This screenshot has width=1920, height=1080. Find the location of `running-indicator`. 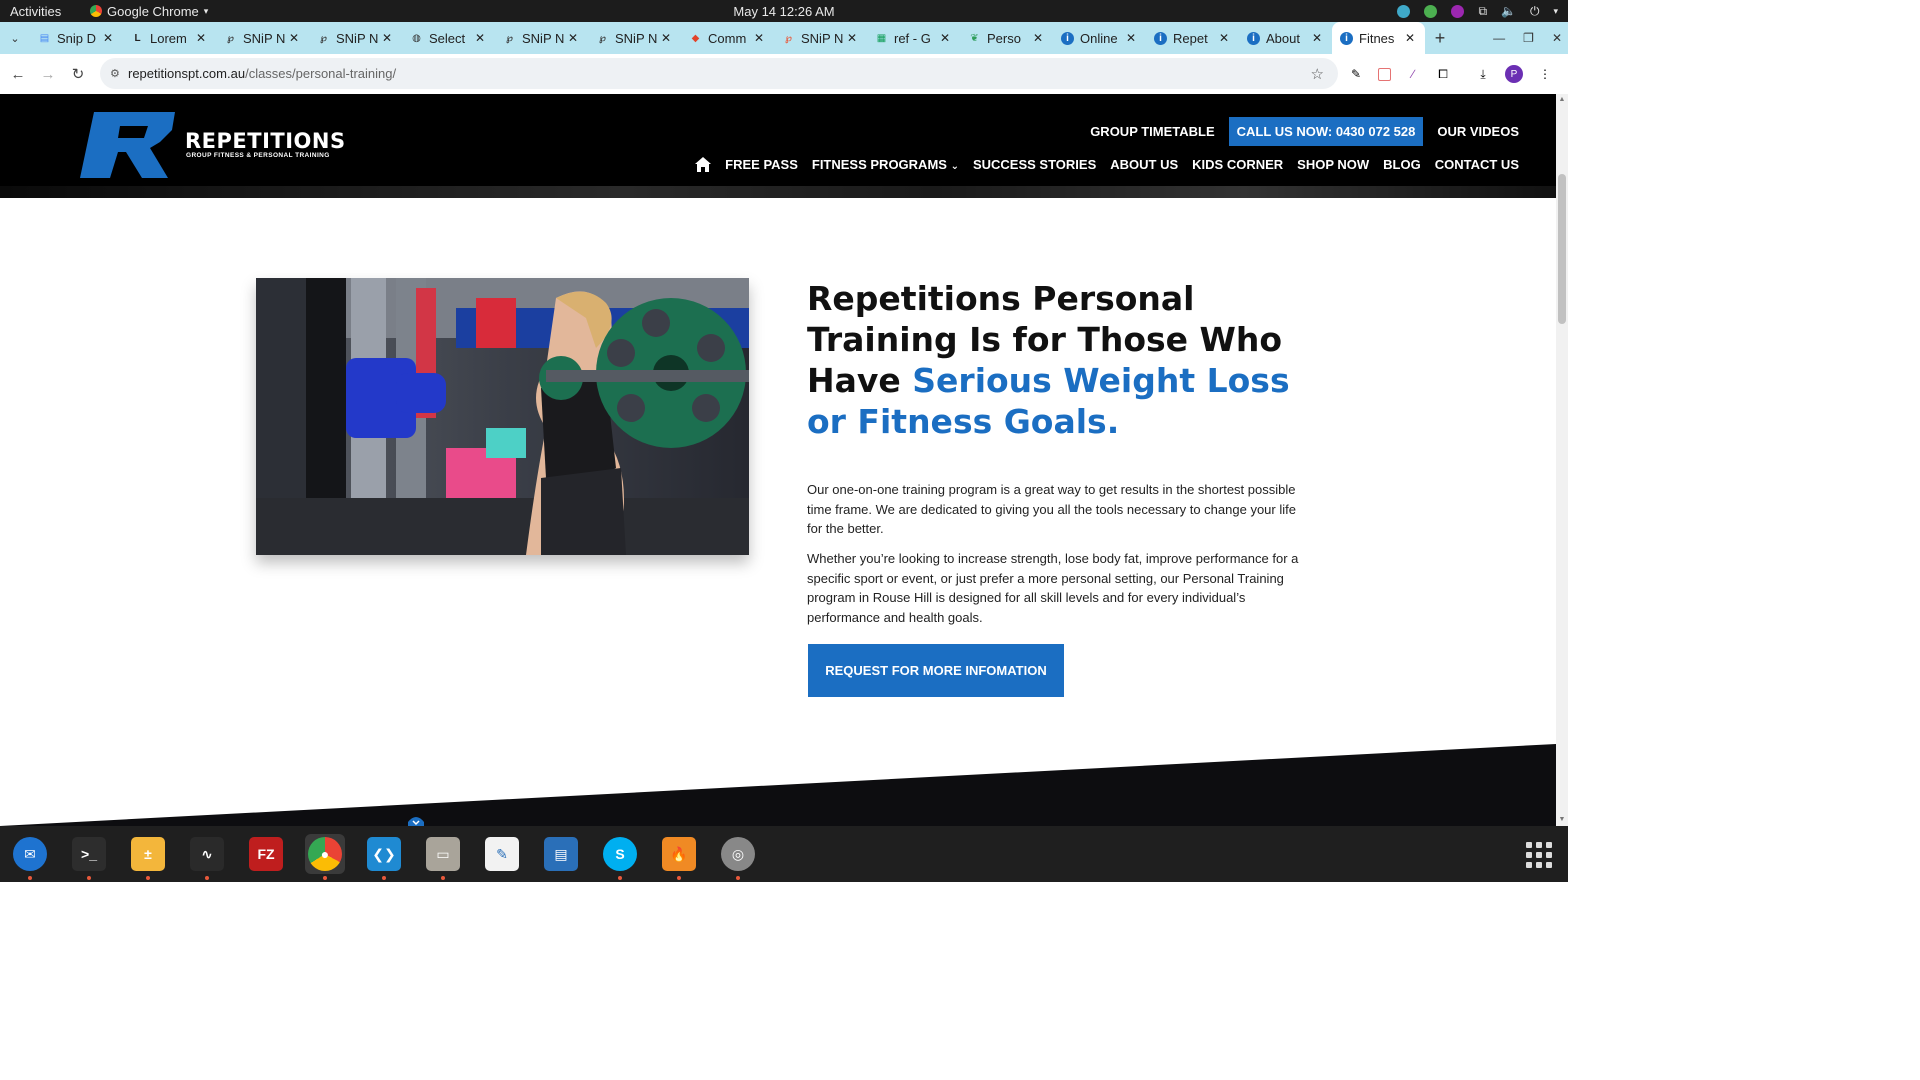

running-indicator is located at coordinates (30, 878).